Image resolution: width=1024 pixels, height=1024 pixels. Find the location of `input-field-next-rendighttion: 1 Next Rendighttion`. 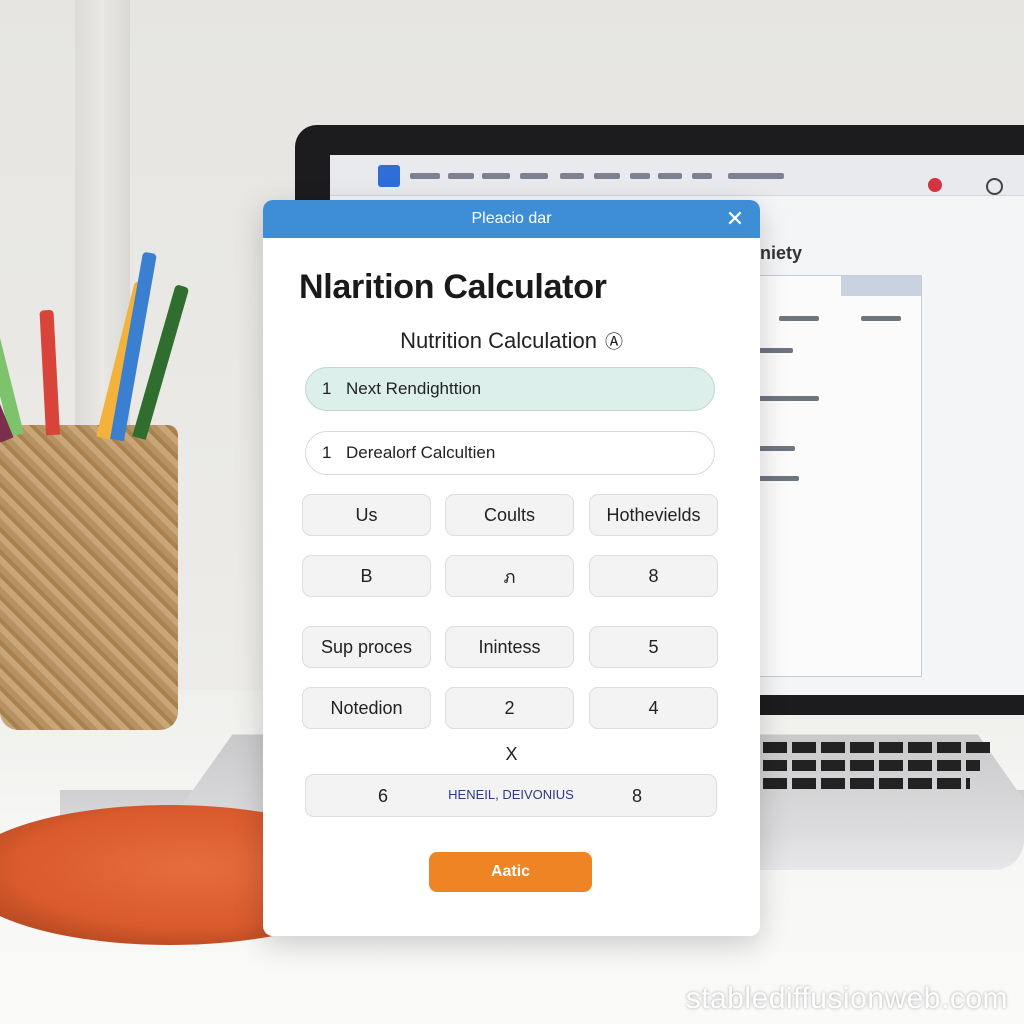

input-field-next-rendighttion: 1 Next Rendighttion is located at coordinates (510, 389).